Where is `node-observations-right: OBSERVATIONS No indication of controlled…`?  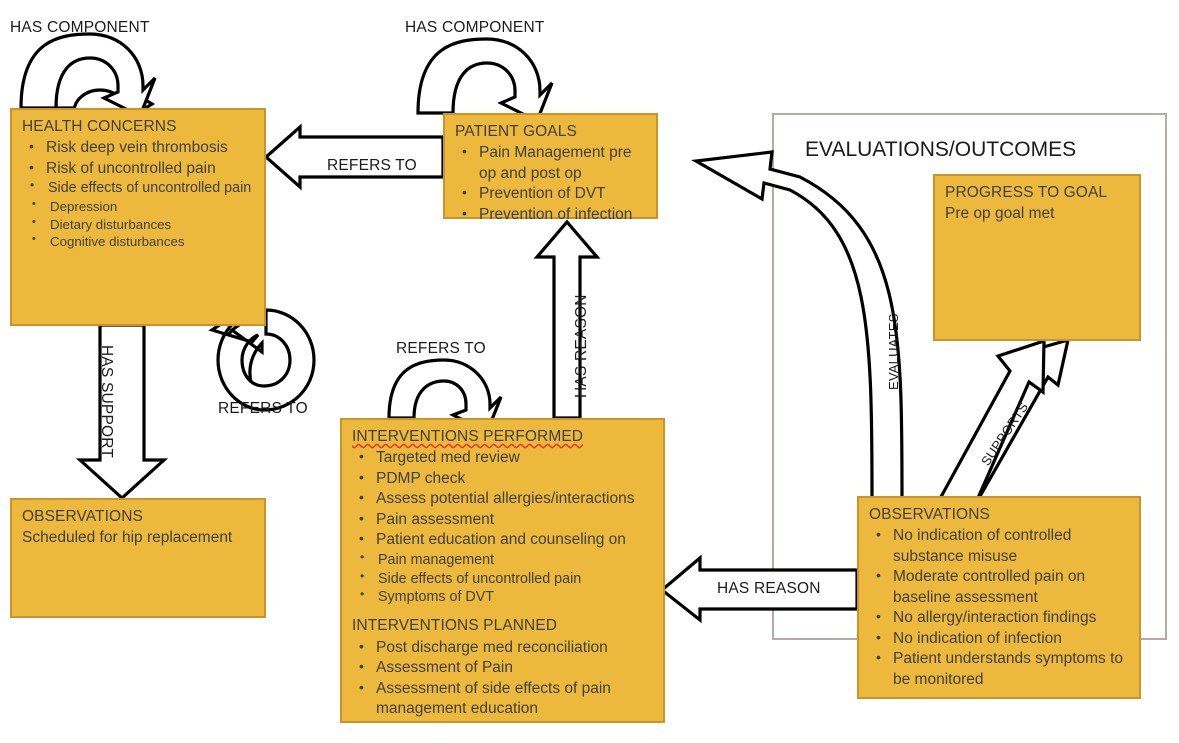 node-observations-right: OBSERVATIONS No indication of controlled… is located at coordinates (999, 597).